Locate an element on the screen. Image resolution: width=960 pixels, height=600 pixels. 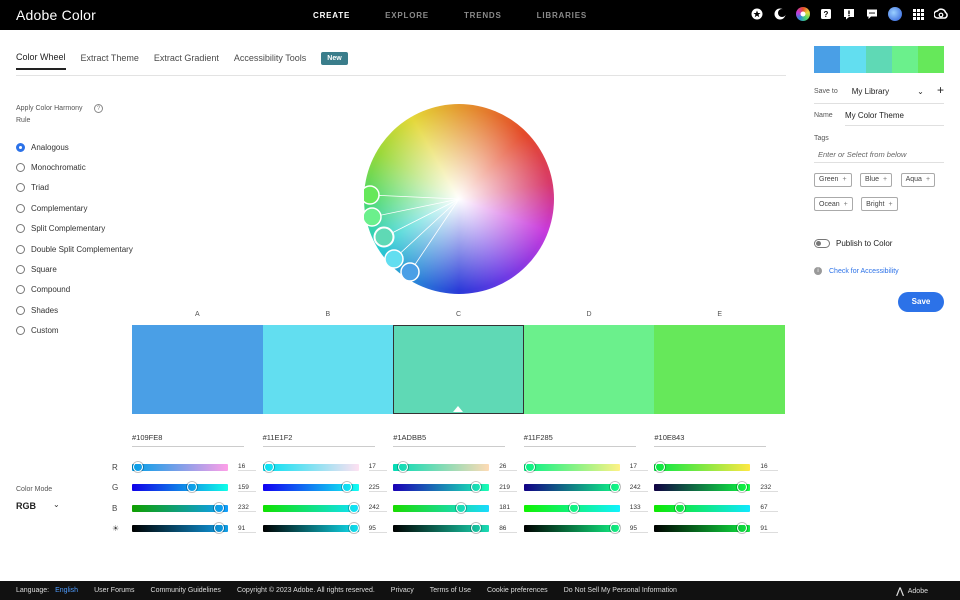
moon-icon is located at coordinates (780, 14).